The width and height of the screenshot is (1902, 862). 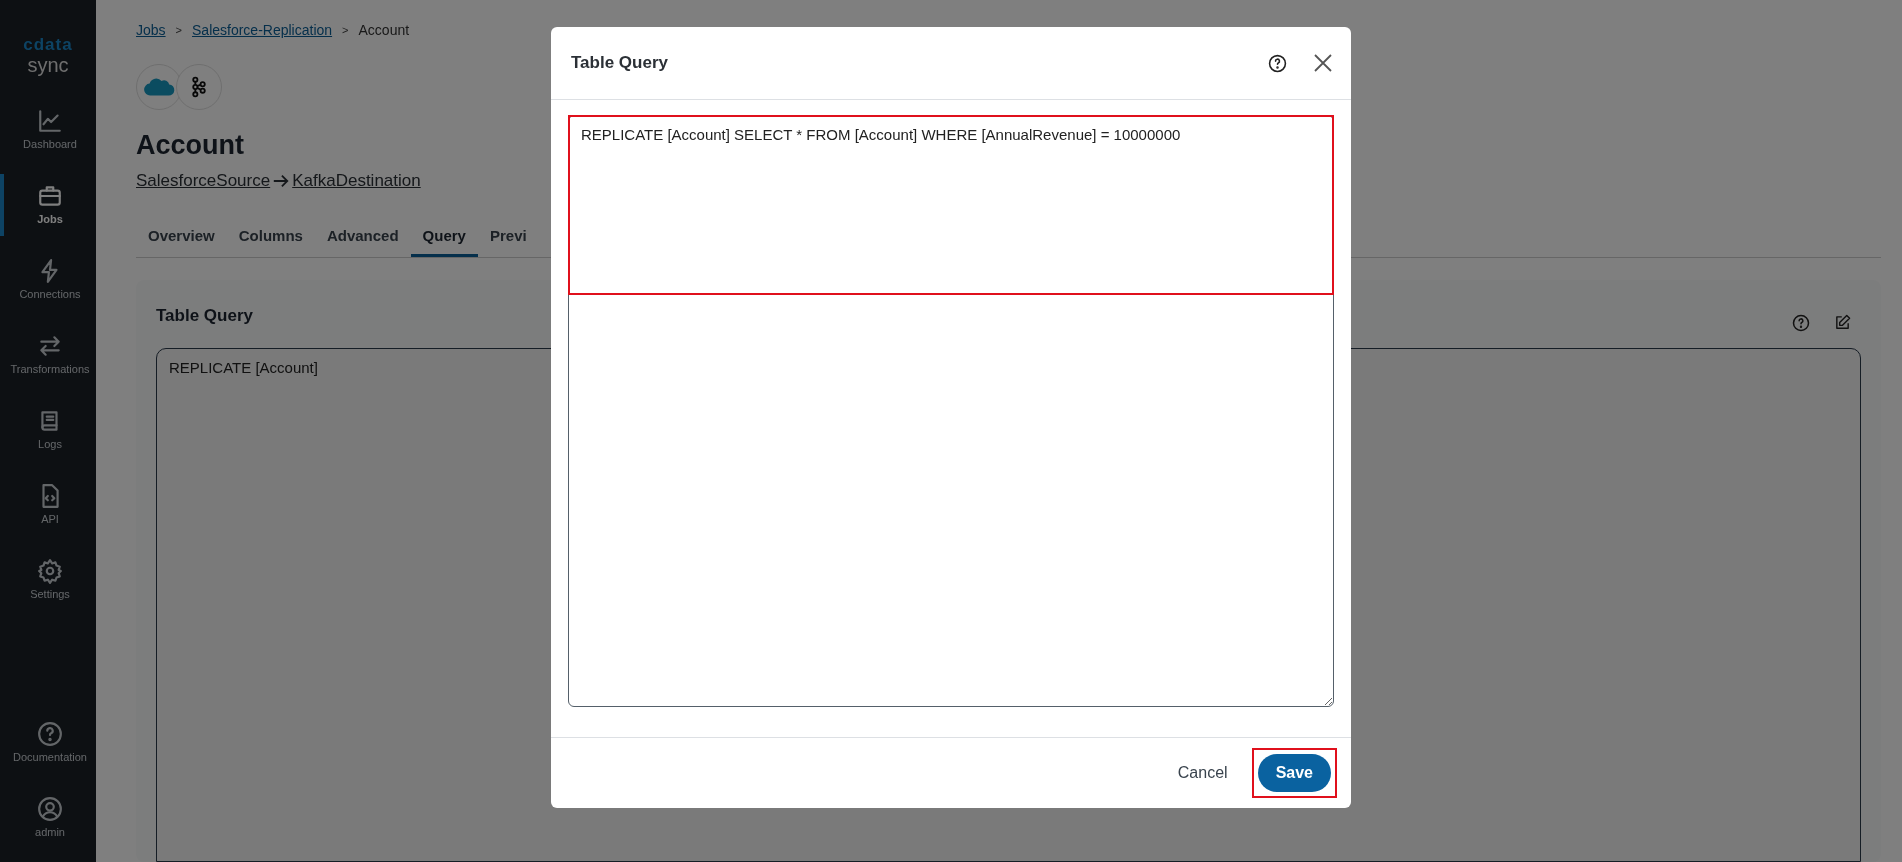 What do you see at coordinates (50, 571) in the screenshot?
I see `gear-icon` at bounding box center [50, 571].